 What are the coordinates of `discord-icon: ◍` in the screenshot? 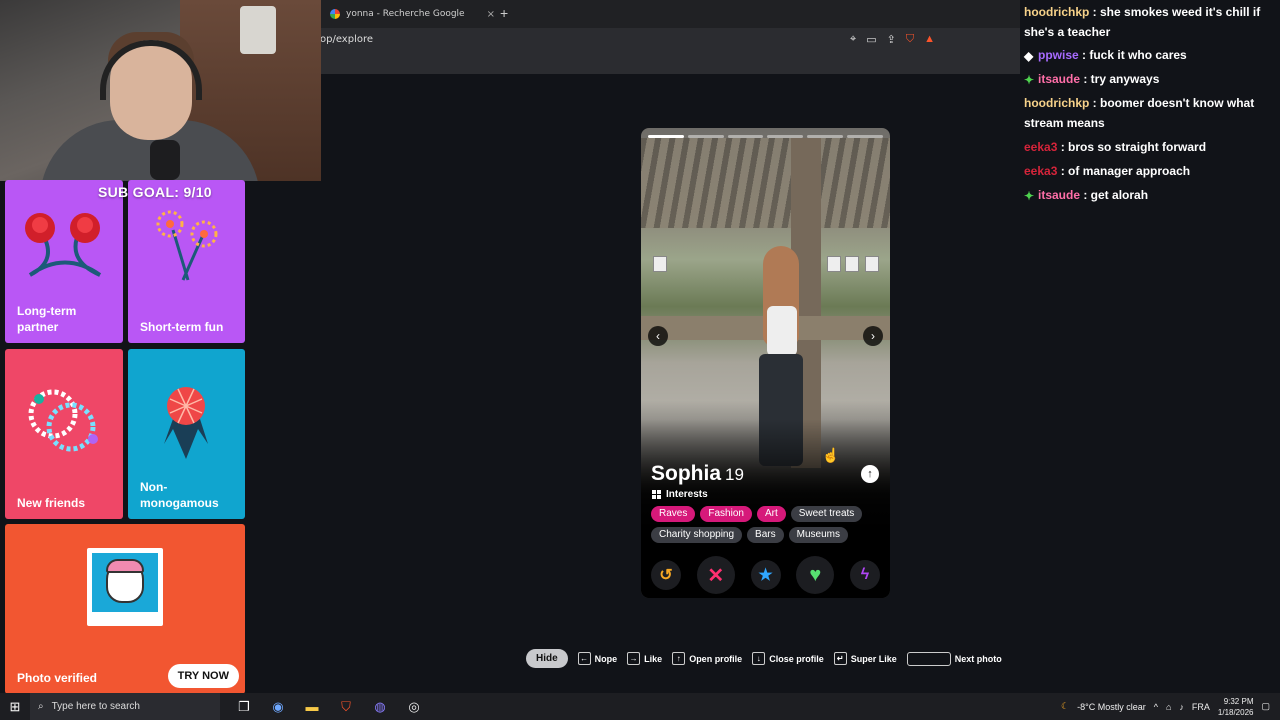 It's located at (380, 707).